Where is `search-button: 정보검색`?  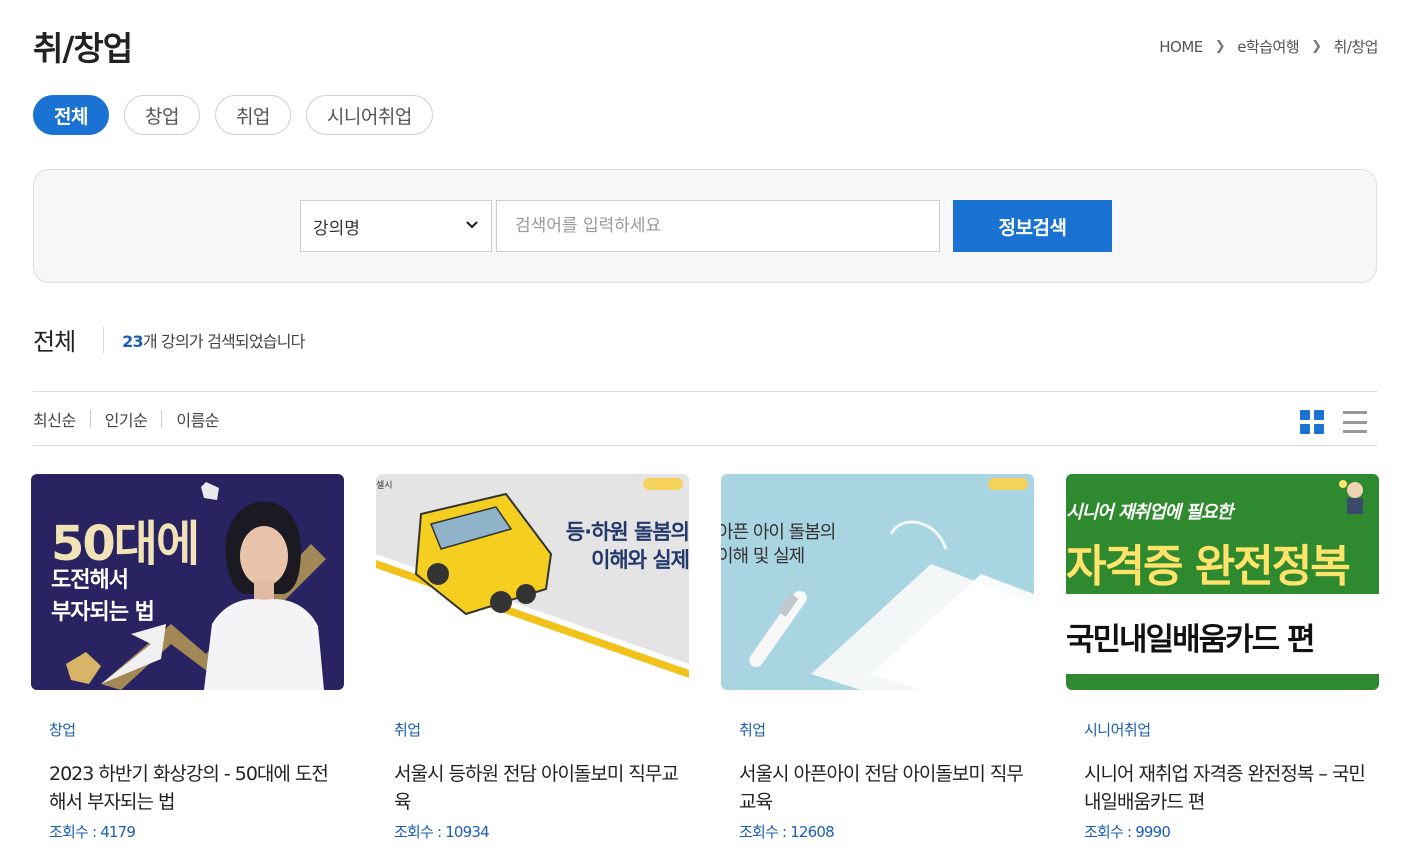 search-button: 정보검색 is located at coordinates (1032, 226).